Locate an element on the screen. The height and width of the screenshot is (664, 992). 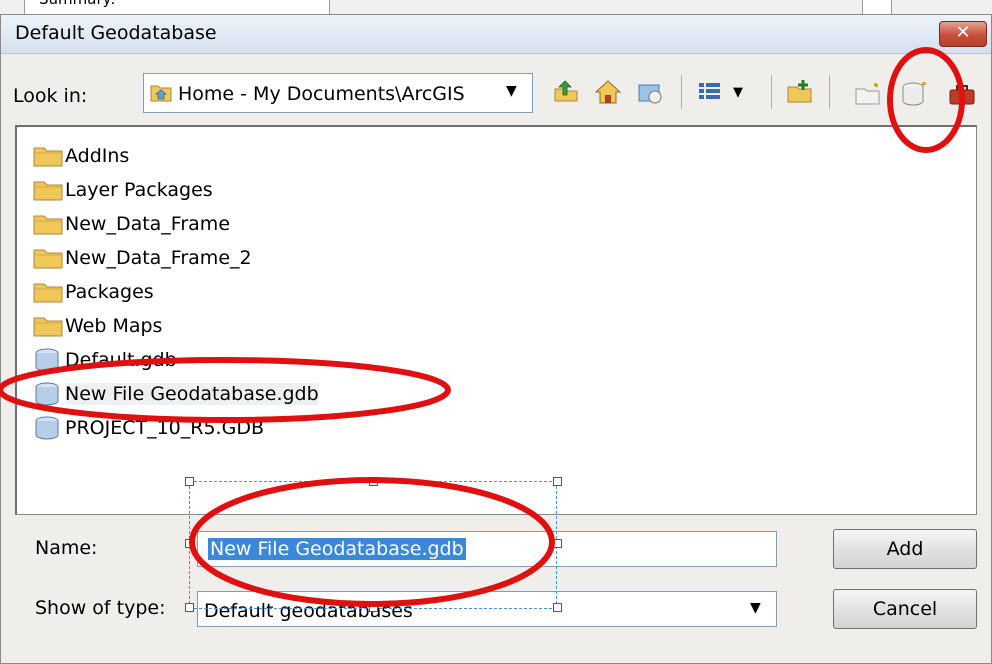
annotation-ellipse-name is located at coordinates (372, 542).